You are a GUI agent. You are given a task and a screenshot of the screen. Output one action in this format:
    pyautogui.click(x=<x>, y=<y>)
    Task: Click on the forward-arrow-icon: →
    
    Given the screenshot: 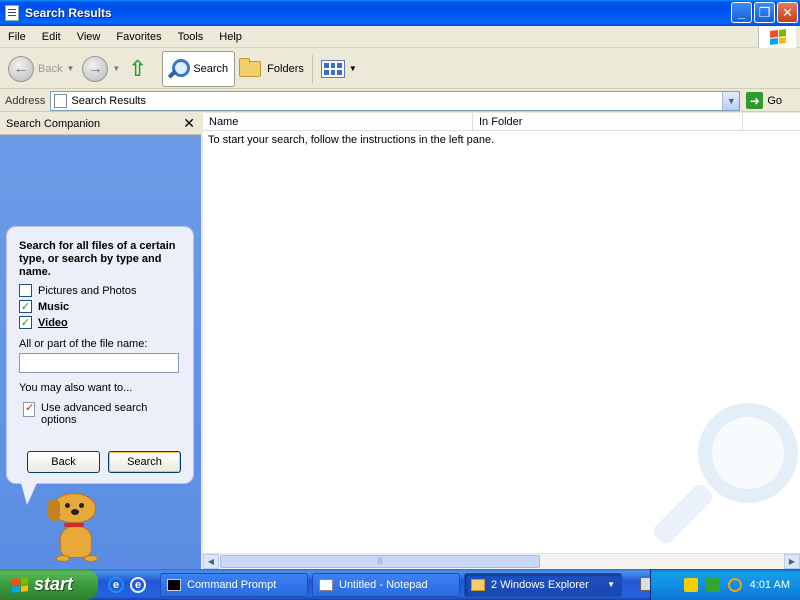 What is the action you would take?
    pyautogui.click(x=95, y=68)
    